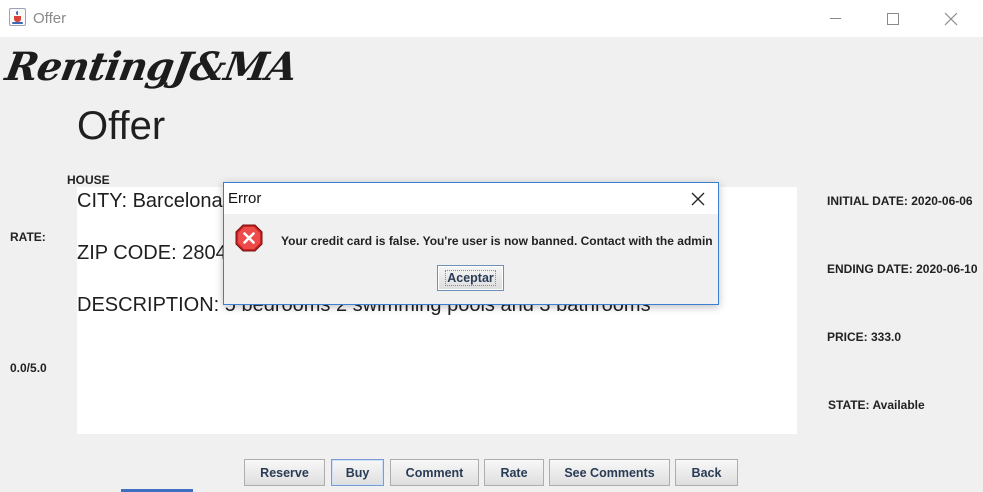 The image size is (983, 492). What do you see at coordinates (150, 201) in the screenshot?
I see `city-text: CITY: Barcelona` at bounding box center [150, 201].